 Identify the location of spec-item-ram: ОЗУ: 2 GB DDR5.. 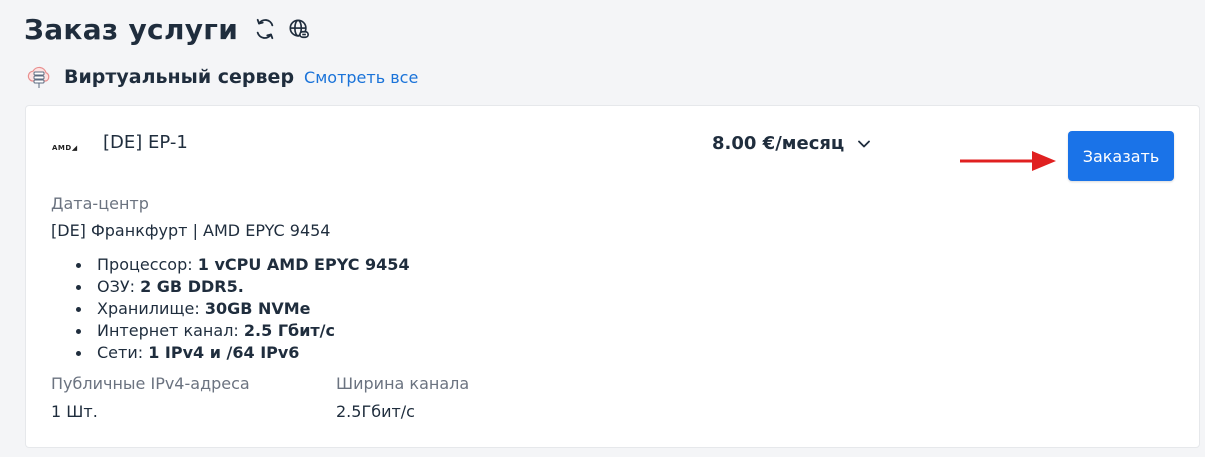
(243, 287).